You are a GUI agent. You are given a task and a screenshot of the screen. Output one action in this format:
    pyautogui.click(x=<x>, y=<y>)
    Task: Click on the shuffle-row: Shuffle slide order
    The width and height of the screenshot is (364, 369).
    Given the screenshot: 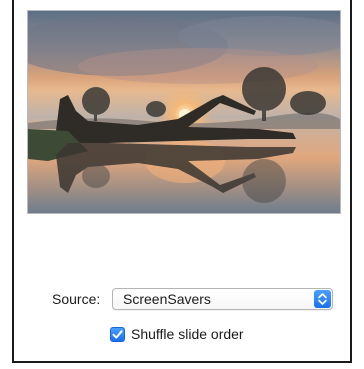 What is the action you would take?
    pyautogui.click(x=182, y=335)
    